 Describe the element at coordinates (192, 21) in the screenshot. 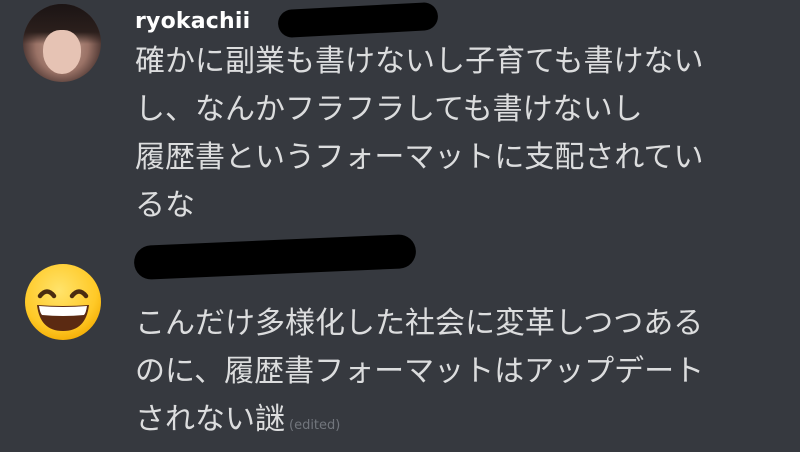

I see `username: ryokachii` at that location.